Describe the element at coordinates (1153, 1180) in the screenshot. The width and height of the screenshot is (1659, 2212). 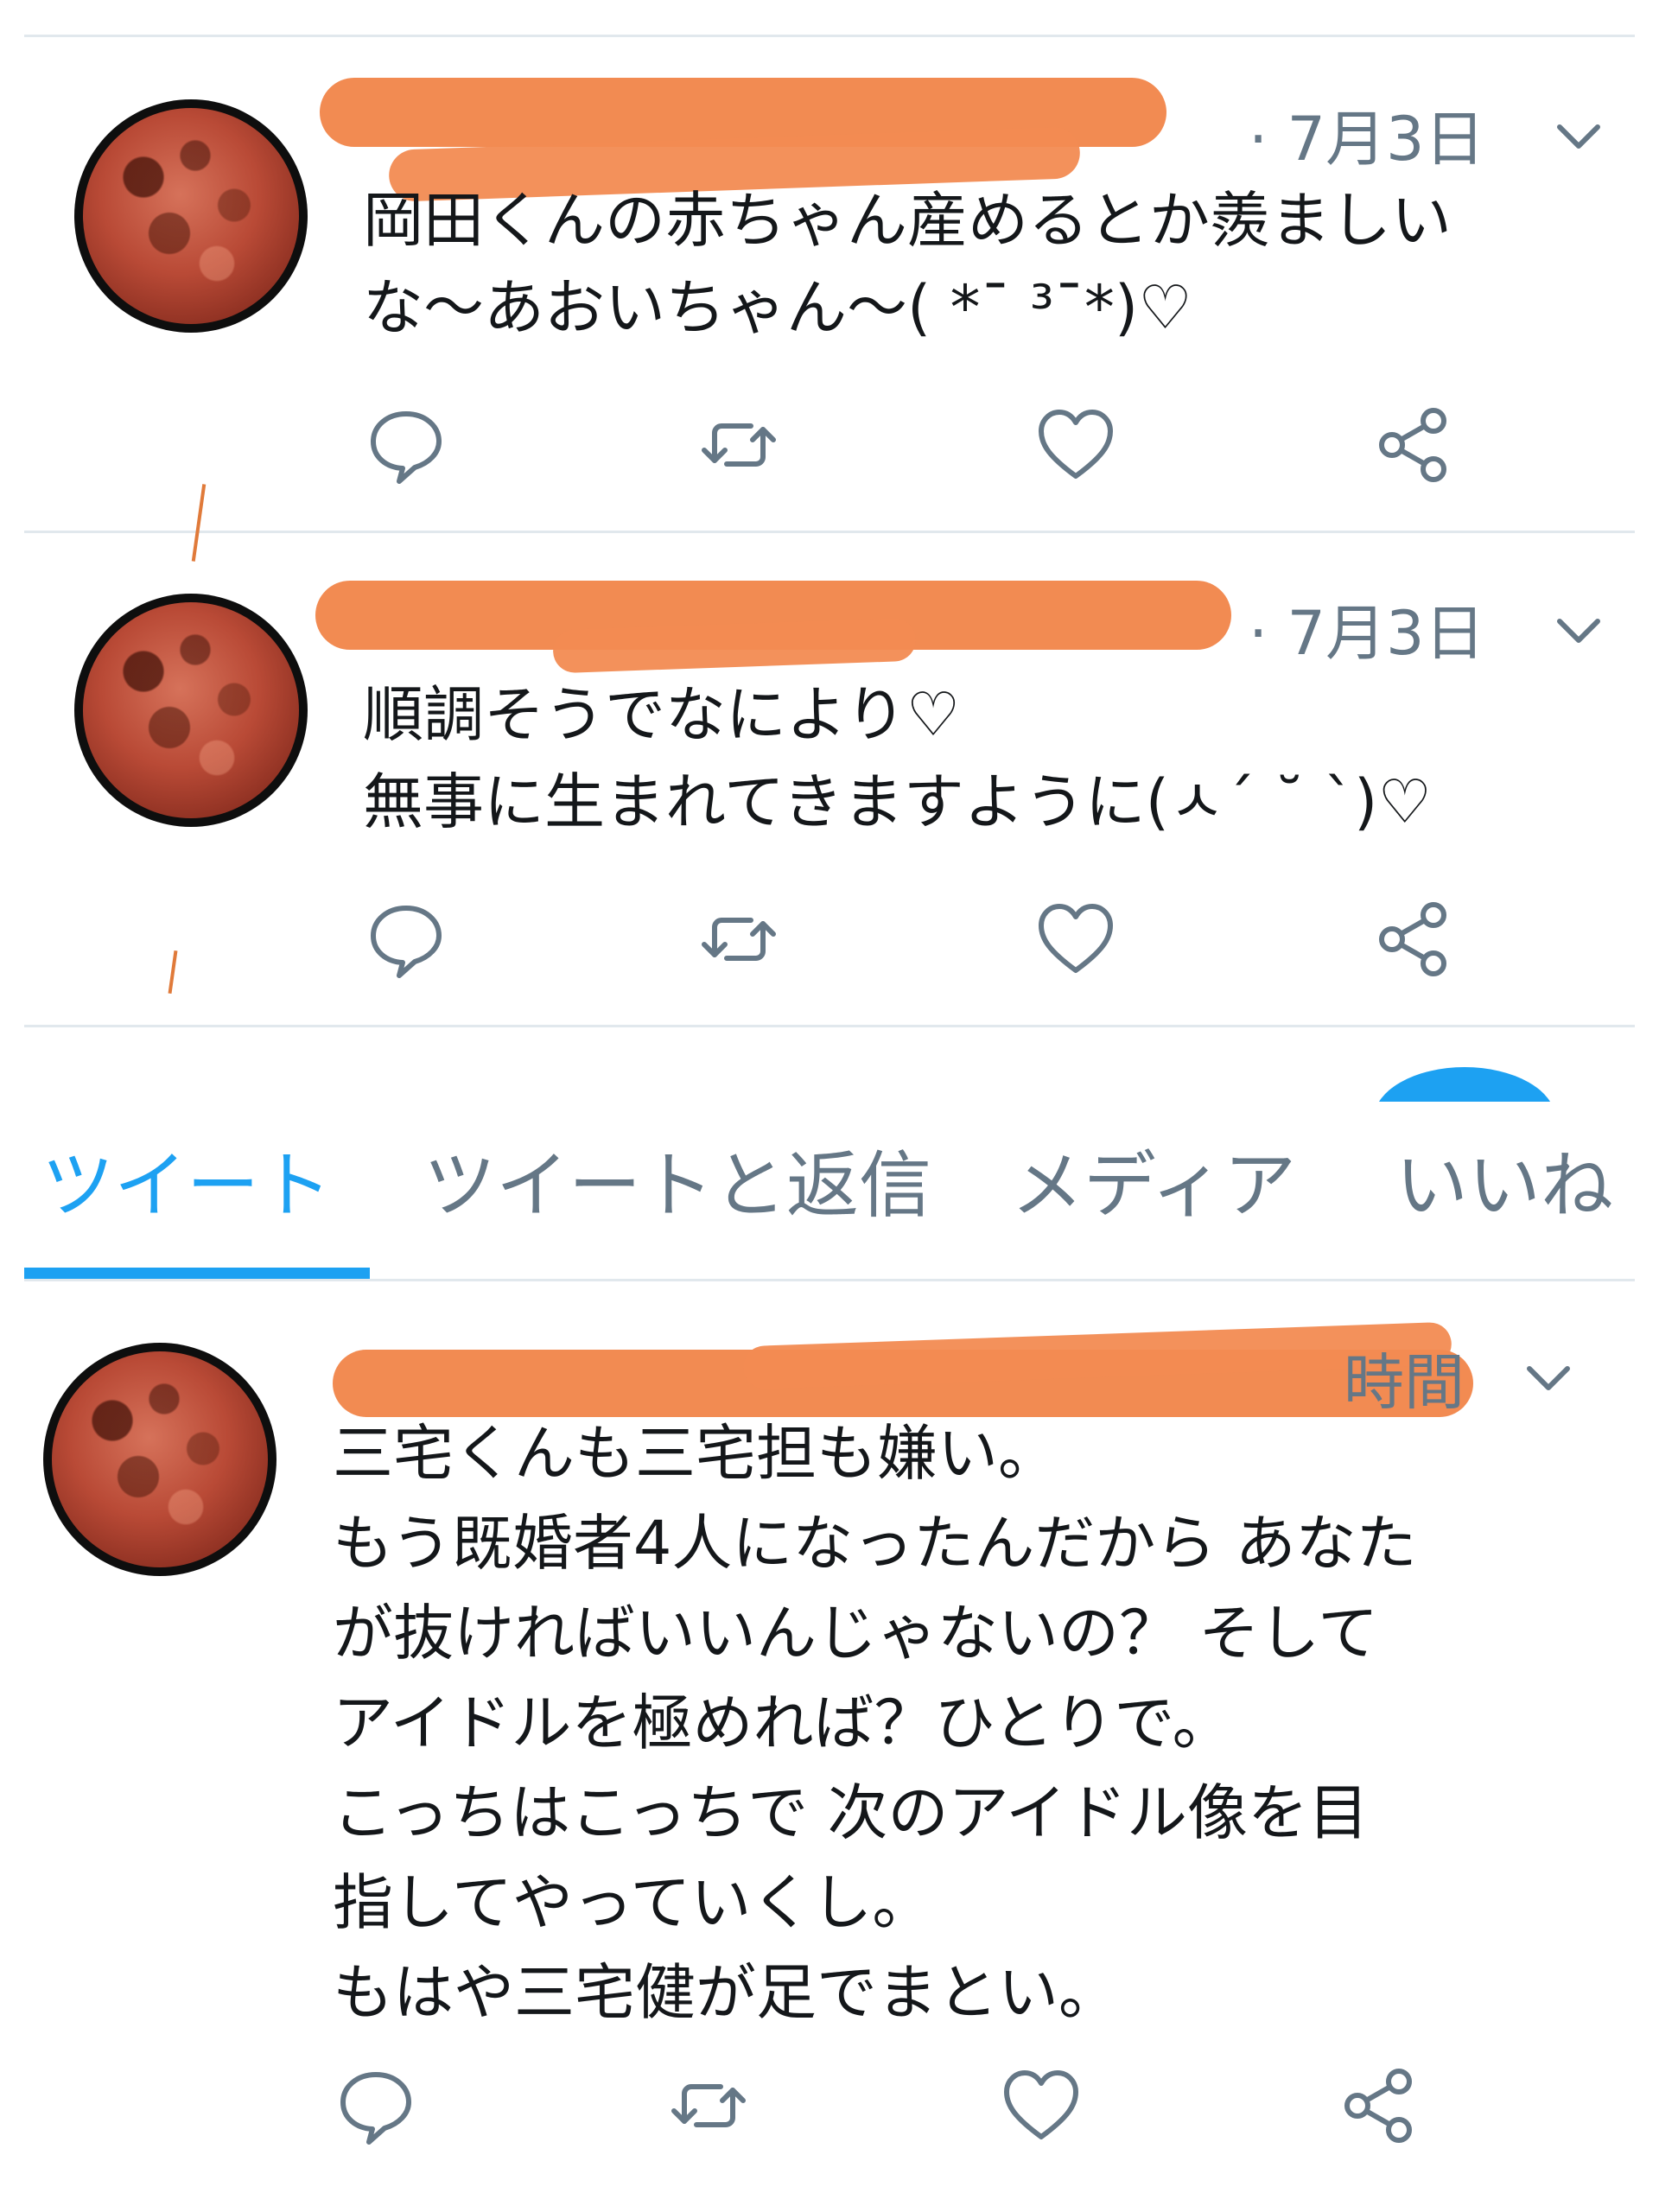
I see `tab-media: メディア` at that location.